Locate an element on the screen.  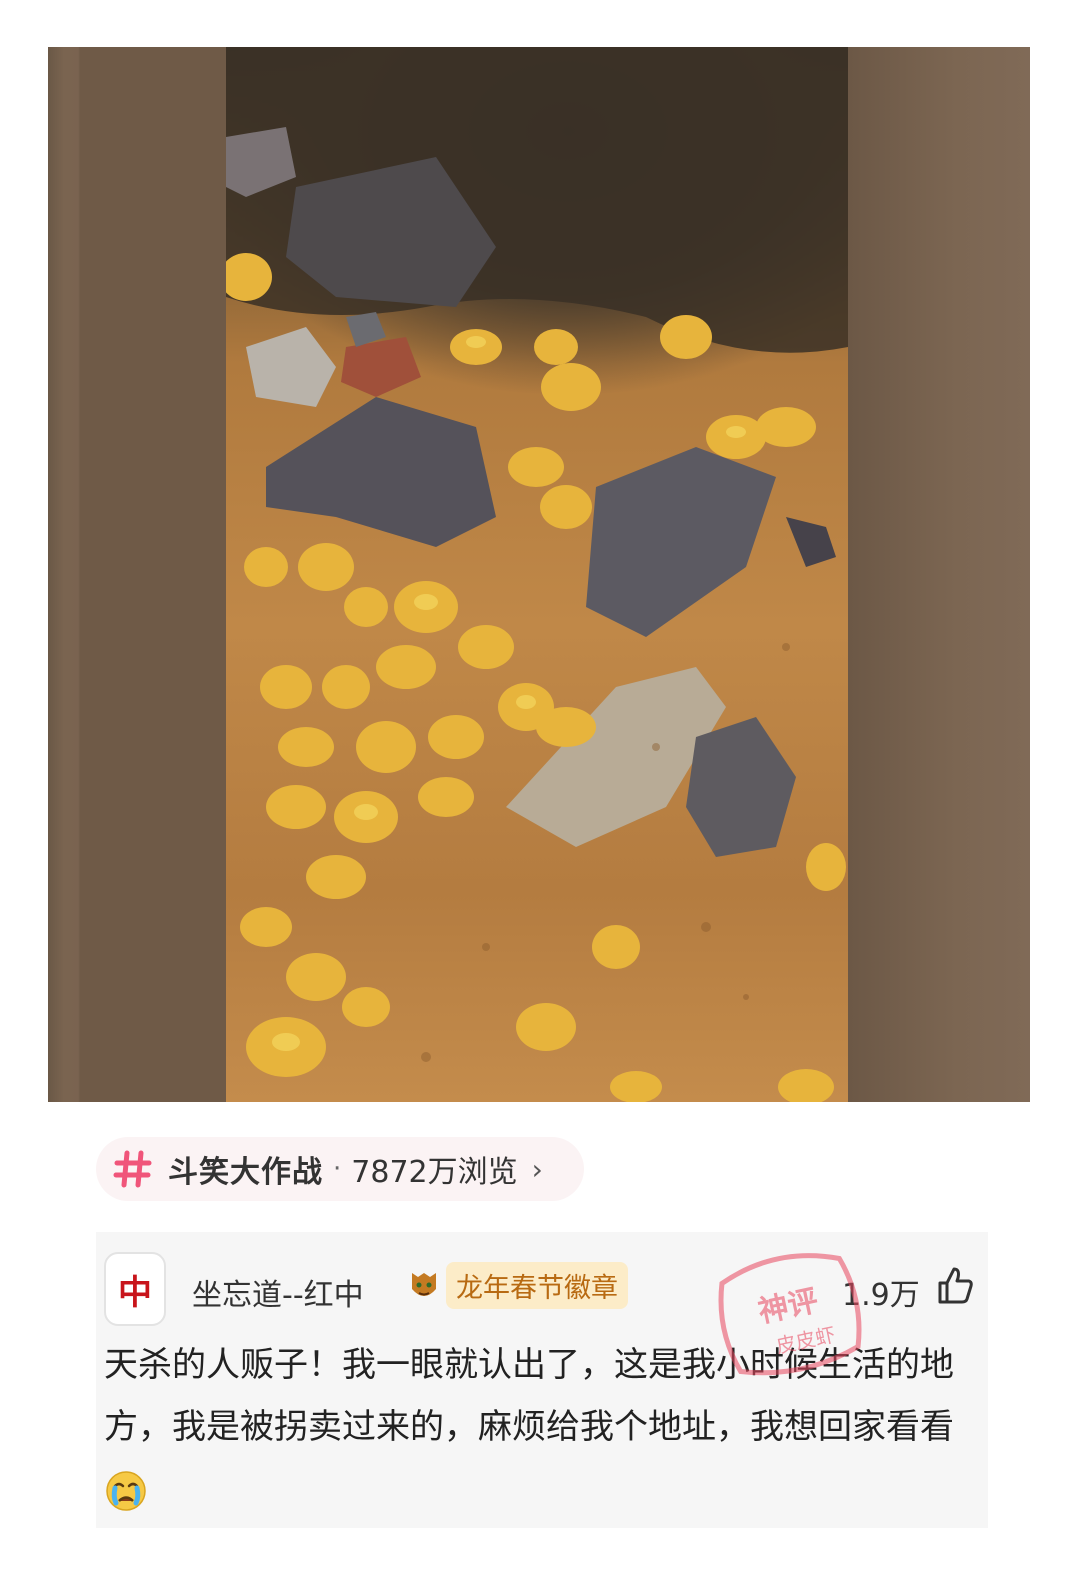
chevron-right-icon: › is located at coordinates (537, 1169).